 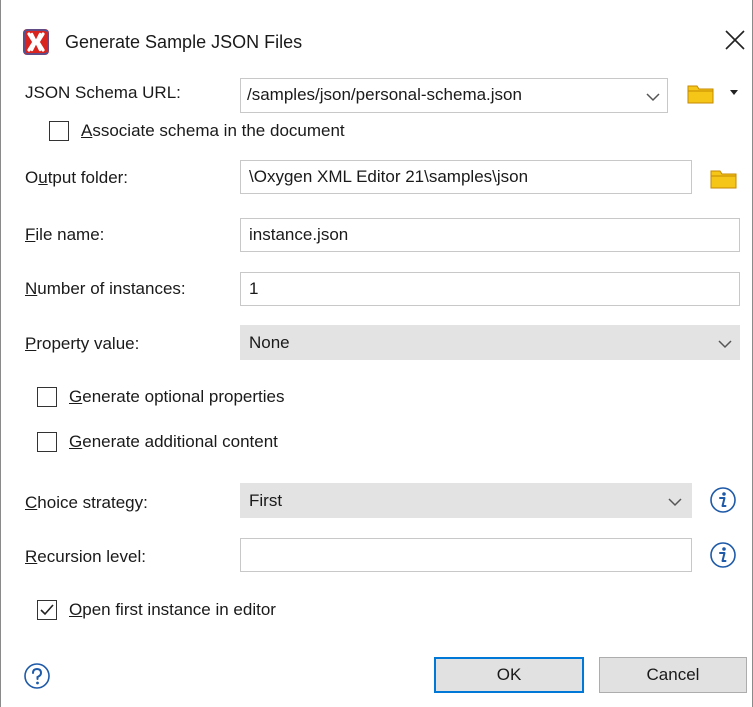 What do you see at coordinates (509, 675) in the screenshot?
I see `ok-button: OK` at bounding box center [509, 675].